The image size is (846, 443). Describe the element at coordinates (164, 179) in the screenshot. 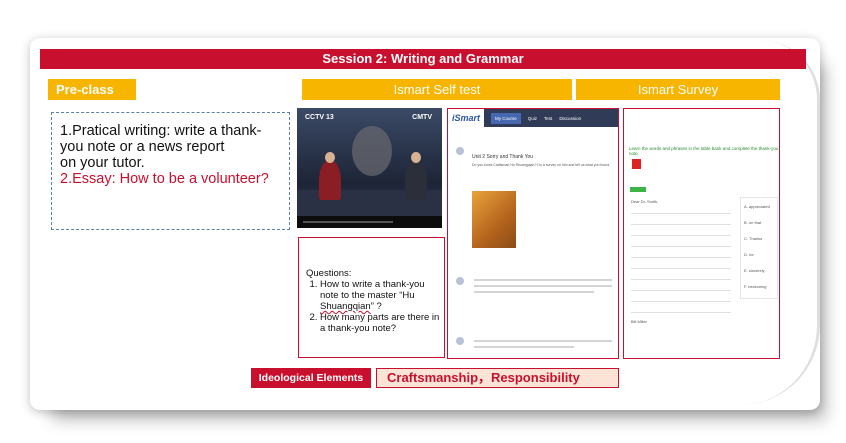

I see `task-line-4: 2.Essay: How to be a volunteer?` at that location.